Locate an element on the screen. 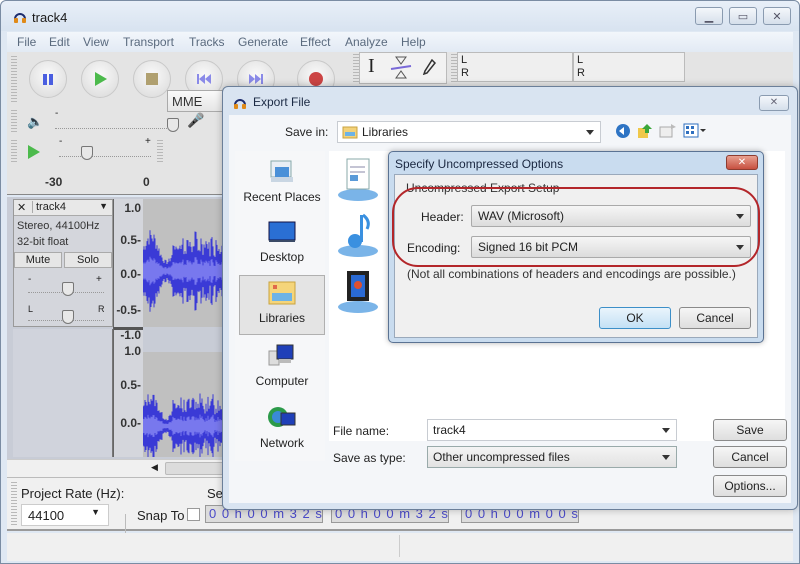 This screenshot has width=800, height=564. tools-toolbar: I is located at coordinates (403, 68).